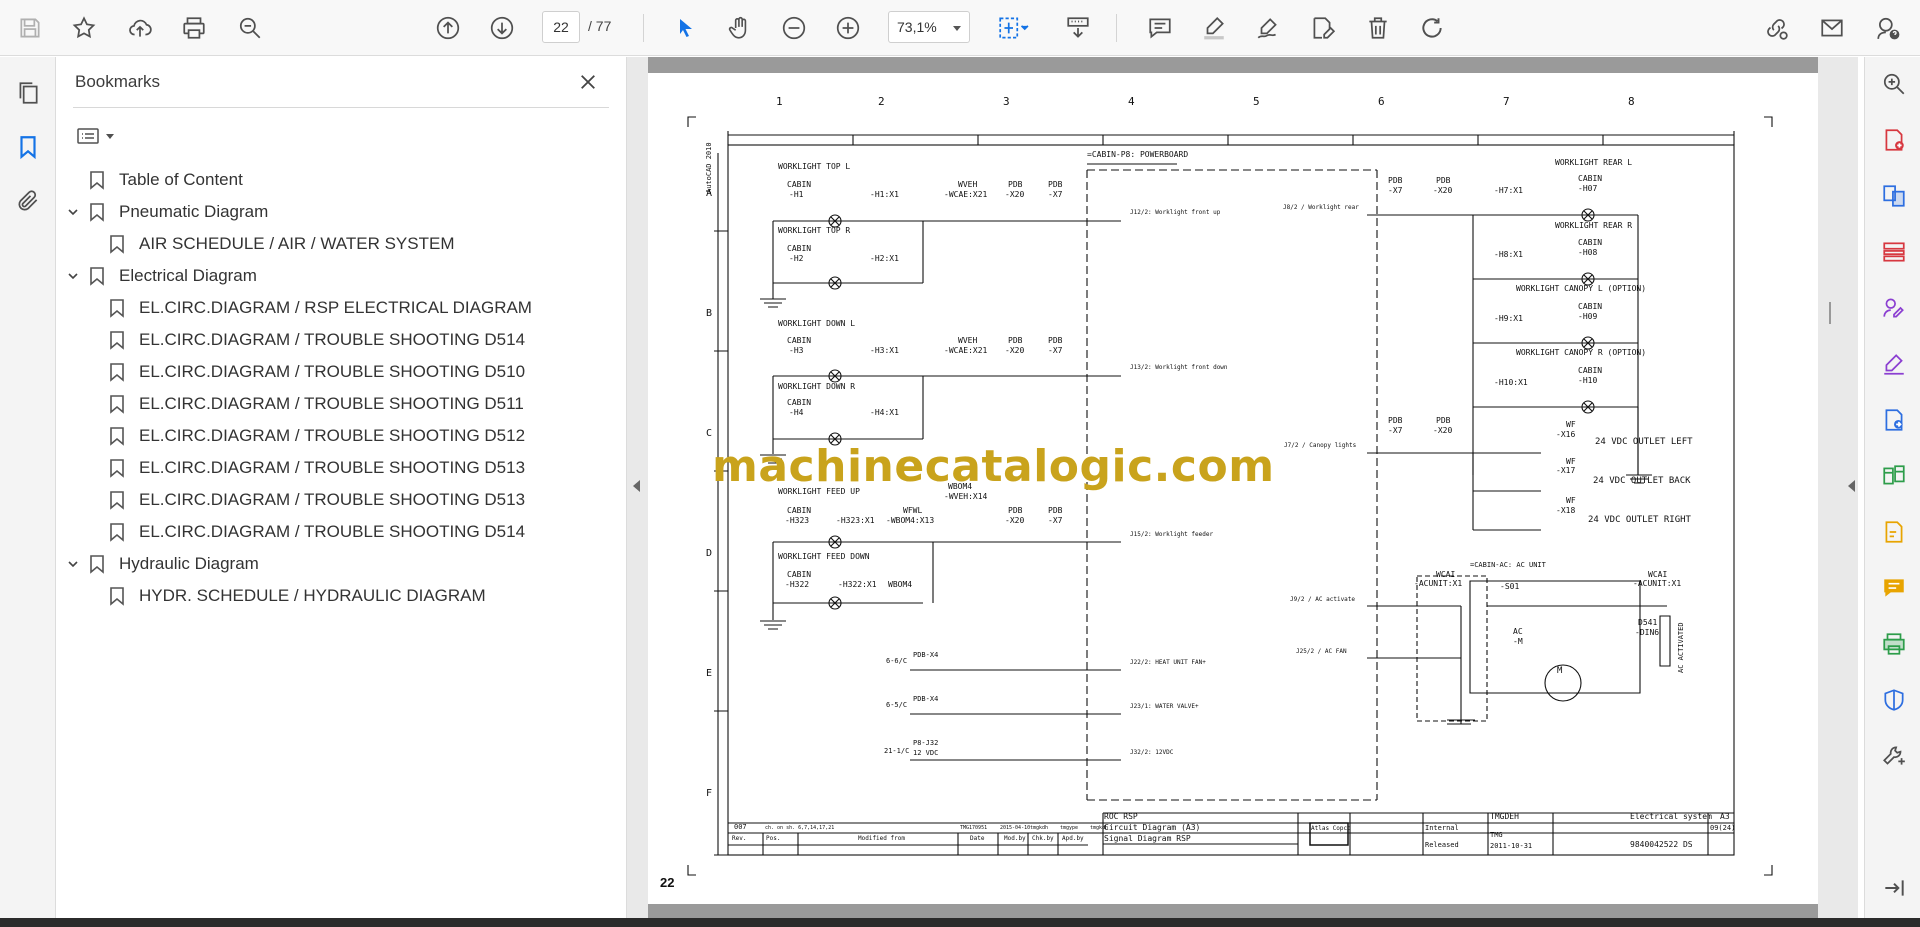 The width and height of the screenshot is (1920, 927). I want to click on bookmark-item: Pneumatic Diagram, so click(166, 212).